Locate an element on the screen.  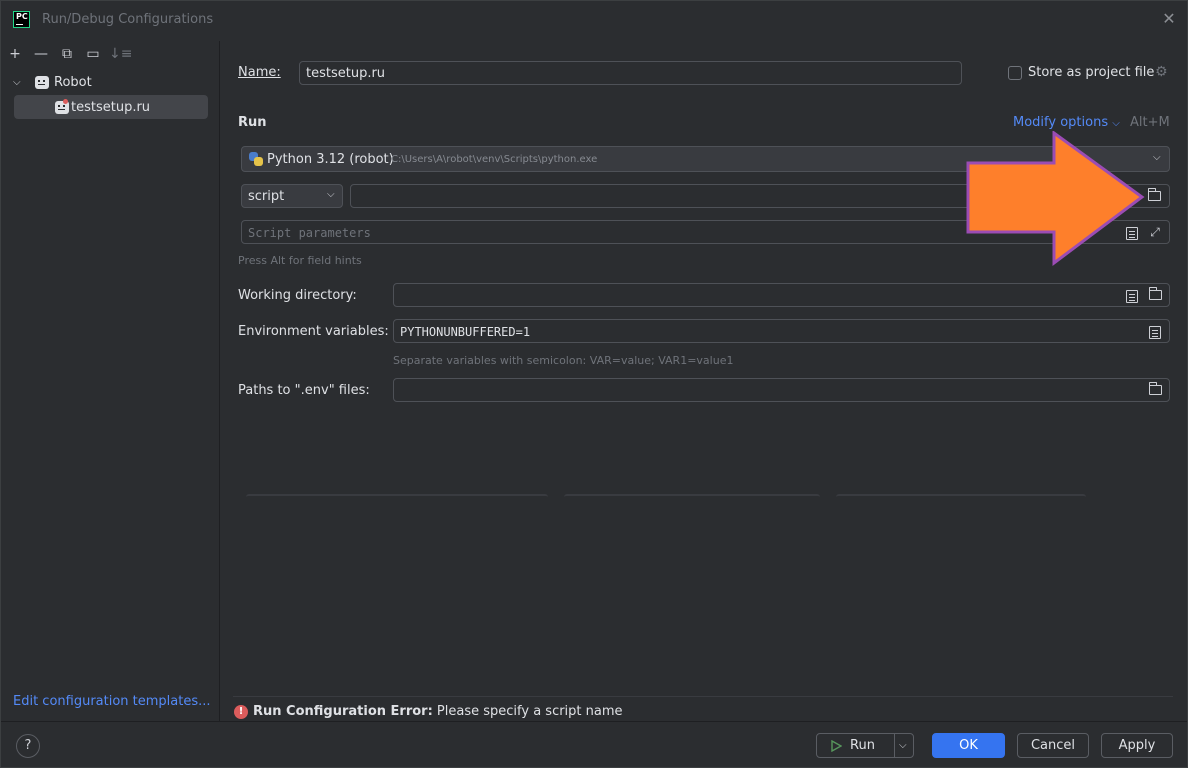
ok-button: OK is located at coordinates (968, 745).